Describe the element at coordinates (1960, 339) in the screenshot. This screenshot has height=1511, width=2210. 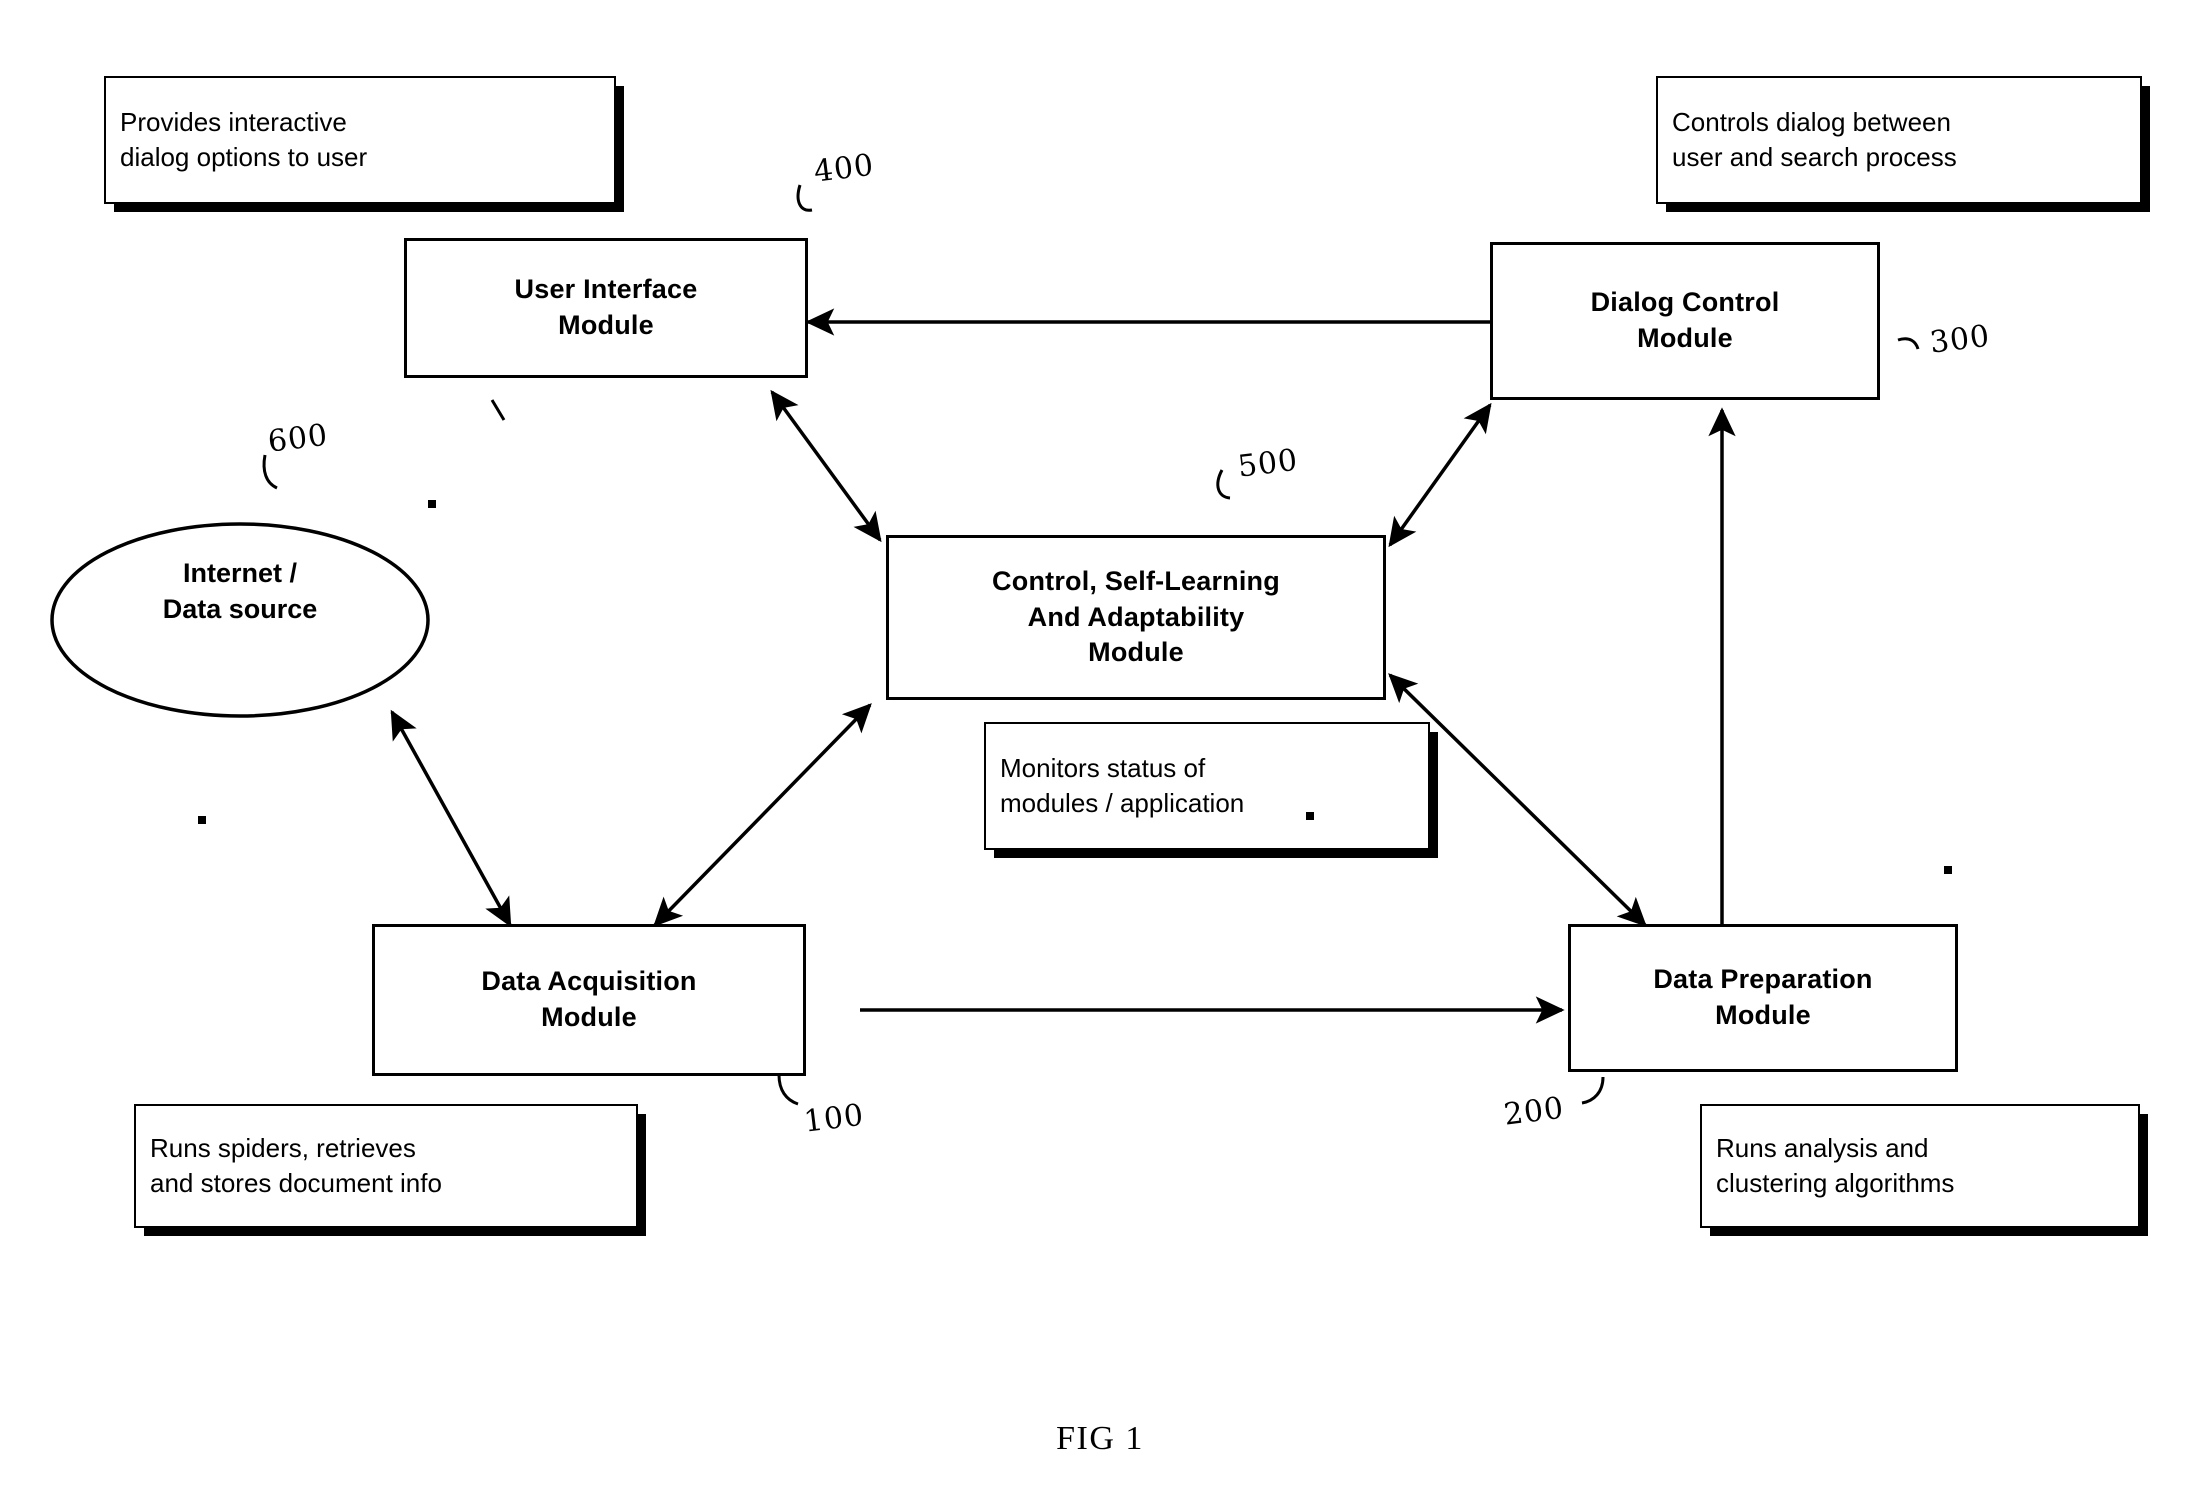
I see `reference-numeral-300: 300` at that location.